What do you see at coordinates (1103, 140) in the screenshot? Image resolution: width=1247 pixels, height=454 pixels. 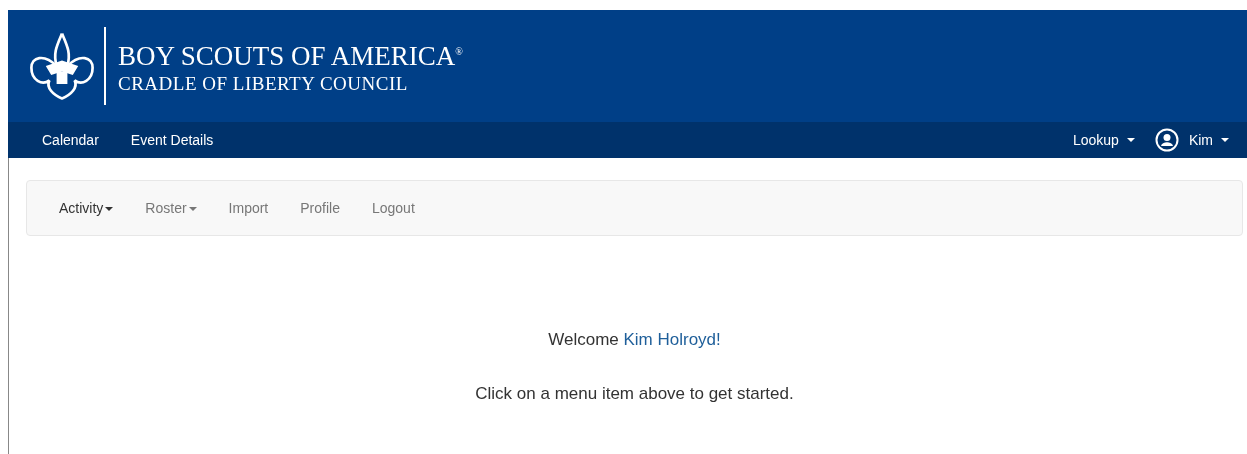 I see `nav-dropdown: Lookup` at bounding box center [1103, 140].